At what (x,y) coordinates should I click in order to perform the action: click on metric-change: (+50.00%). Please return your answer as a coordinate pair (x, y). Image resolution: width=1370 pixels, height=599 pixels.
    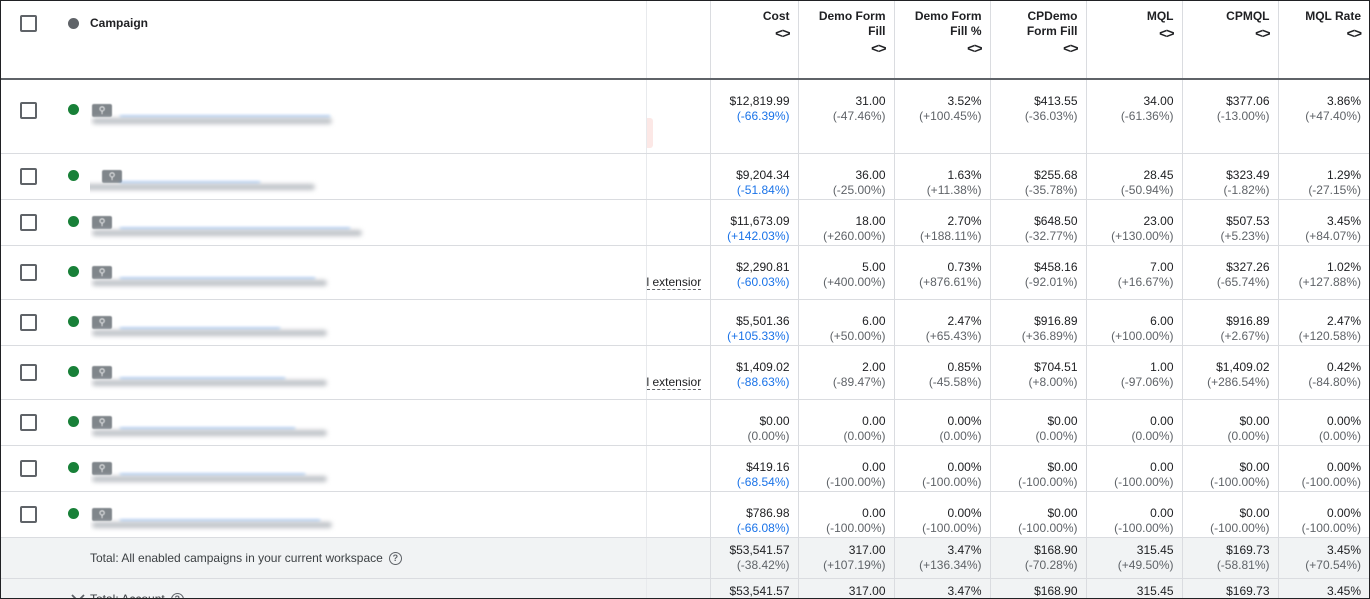
    Looking at the image, I should click on (857, 336).